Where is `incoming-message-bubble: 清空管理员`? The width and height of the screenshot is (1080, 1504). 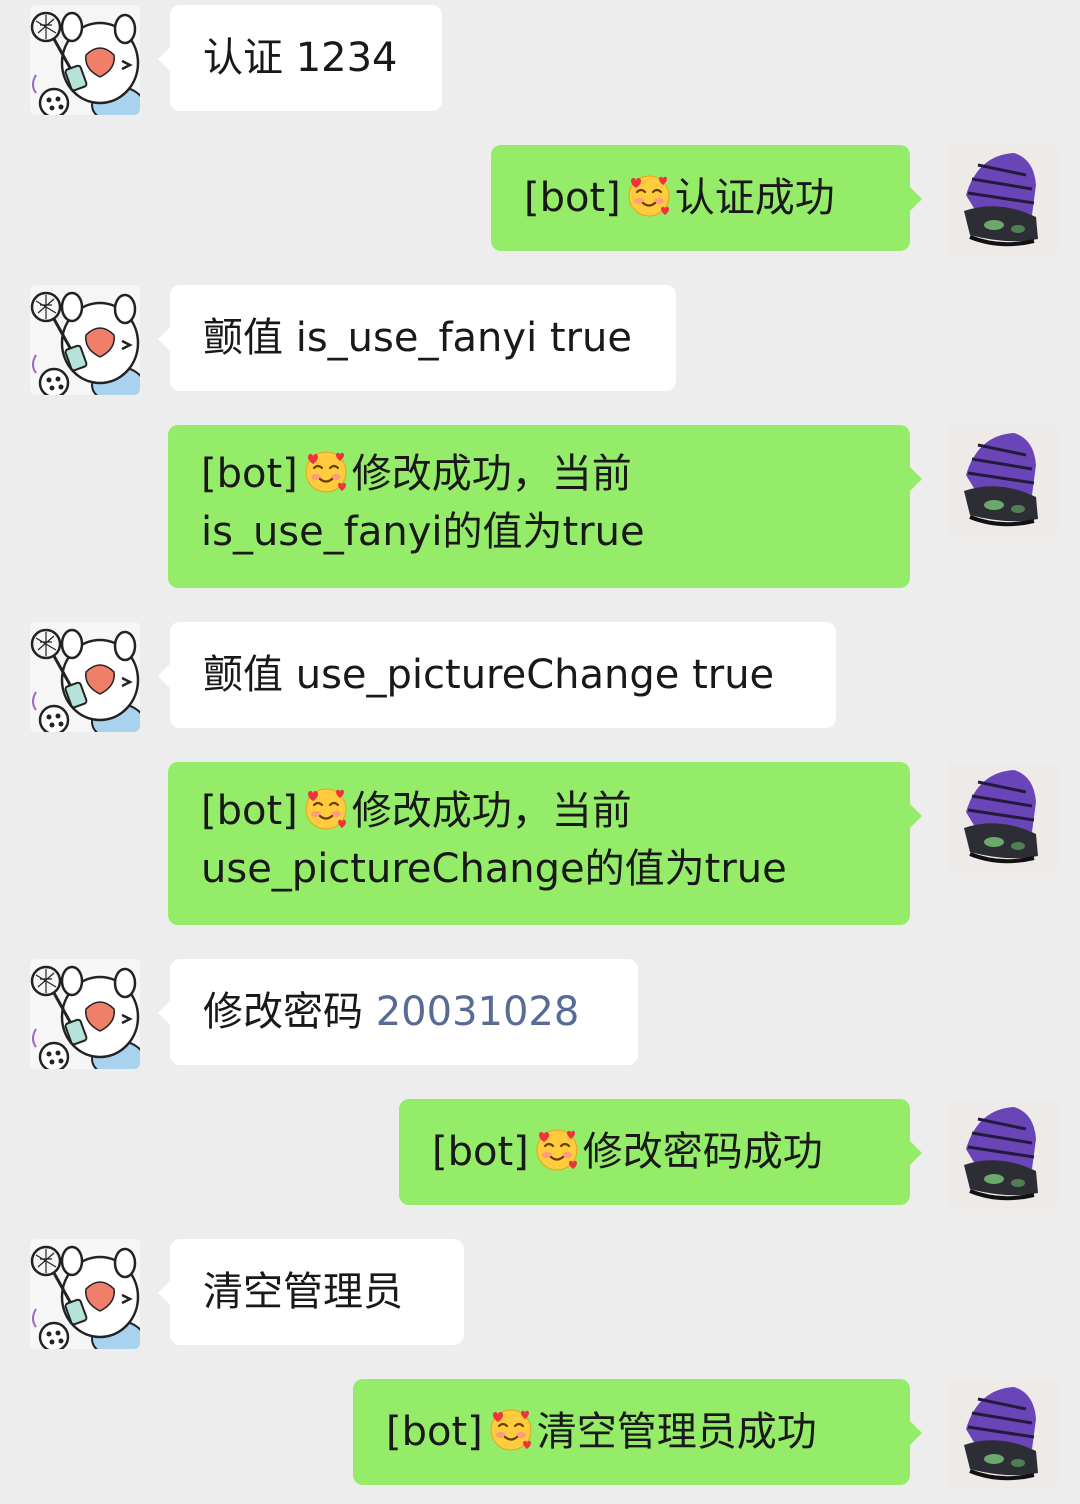 incoming-message-bubble: 清空管理员 is located at coordinates (311, 1292).